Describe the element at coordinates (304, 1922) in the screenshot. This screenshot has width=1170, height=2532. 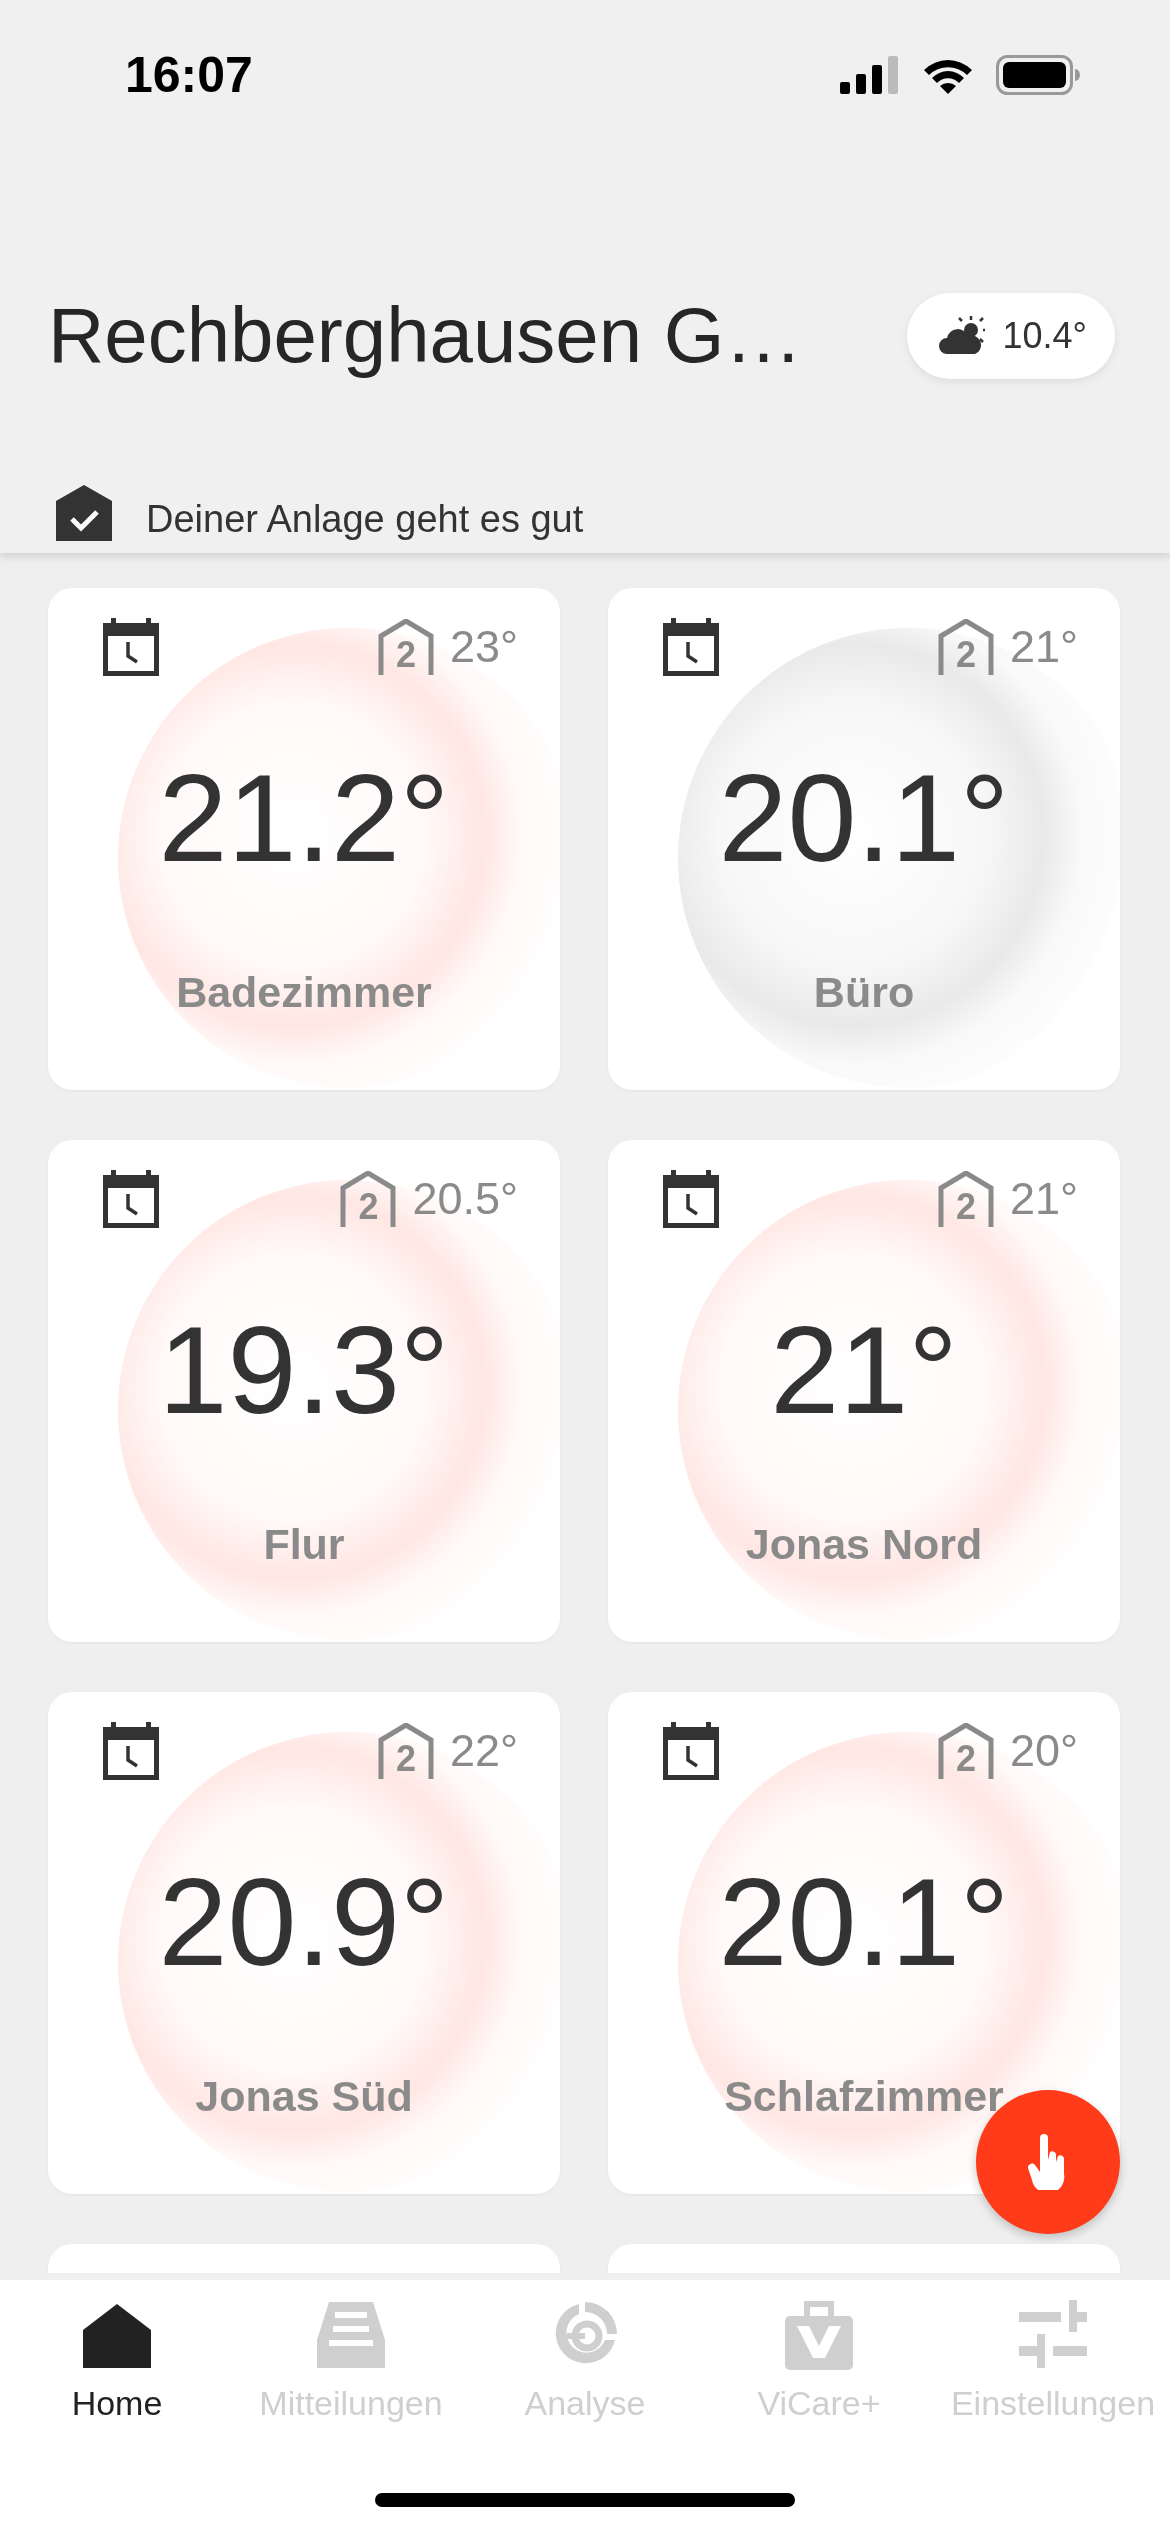
I see `room-temperature: 20.9°` at that location.